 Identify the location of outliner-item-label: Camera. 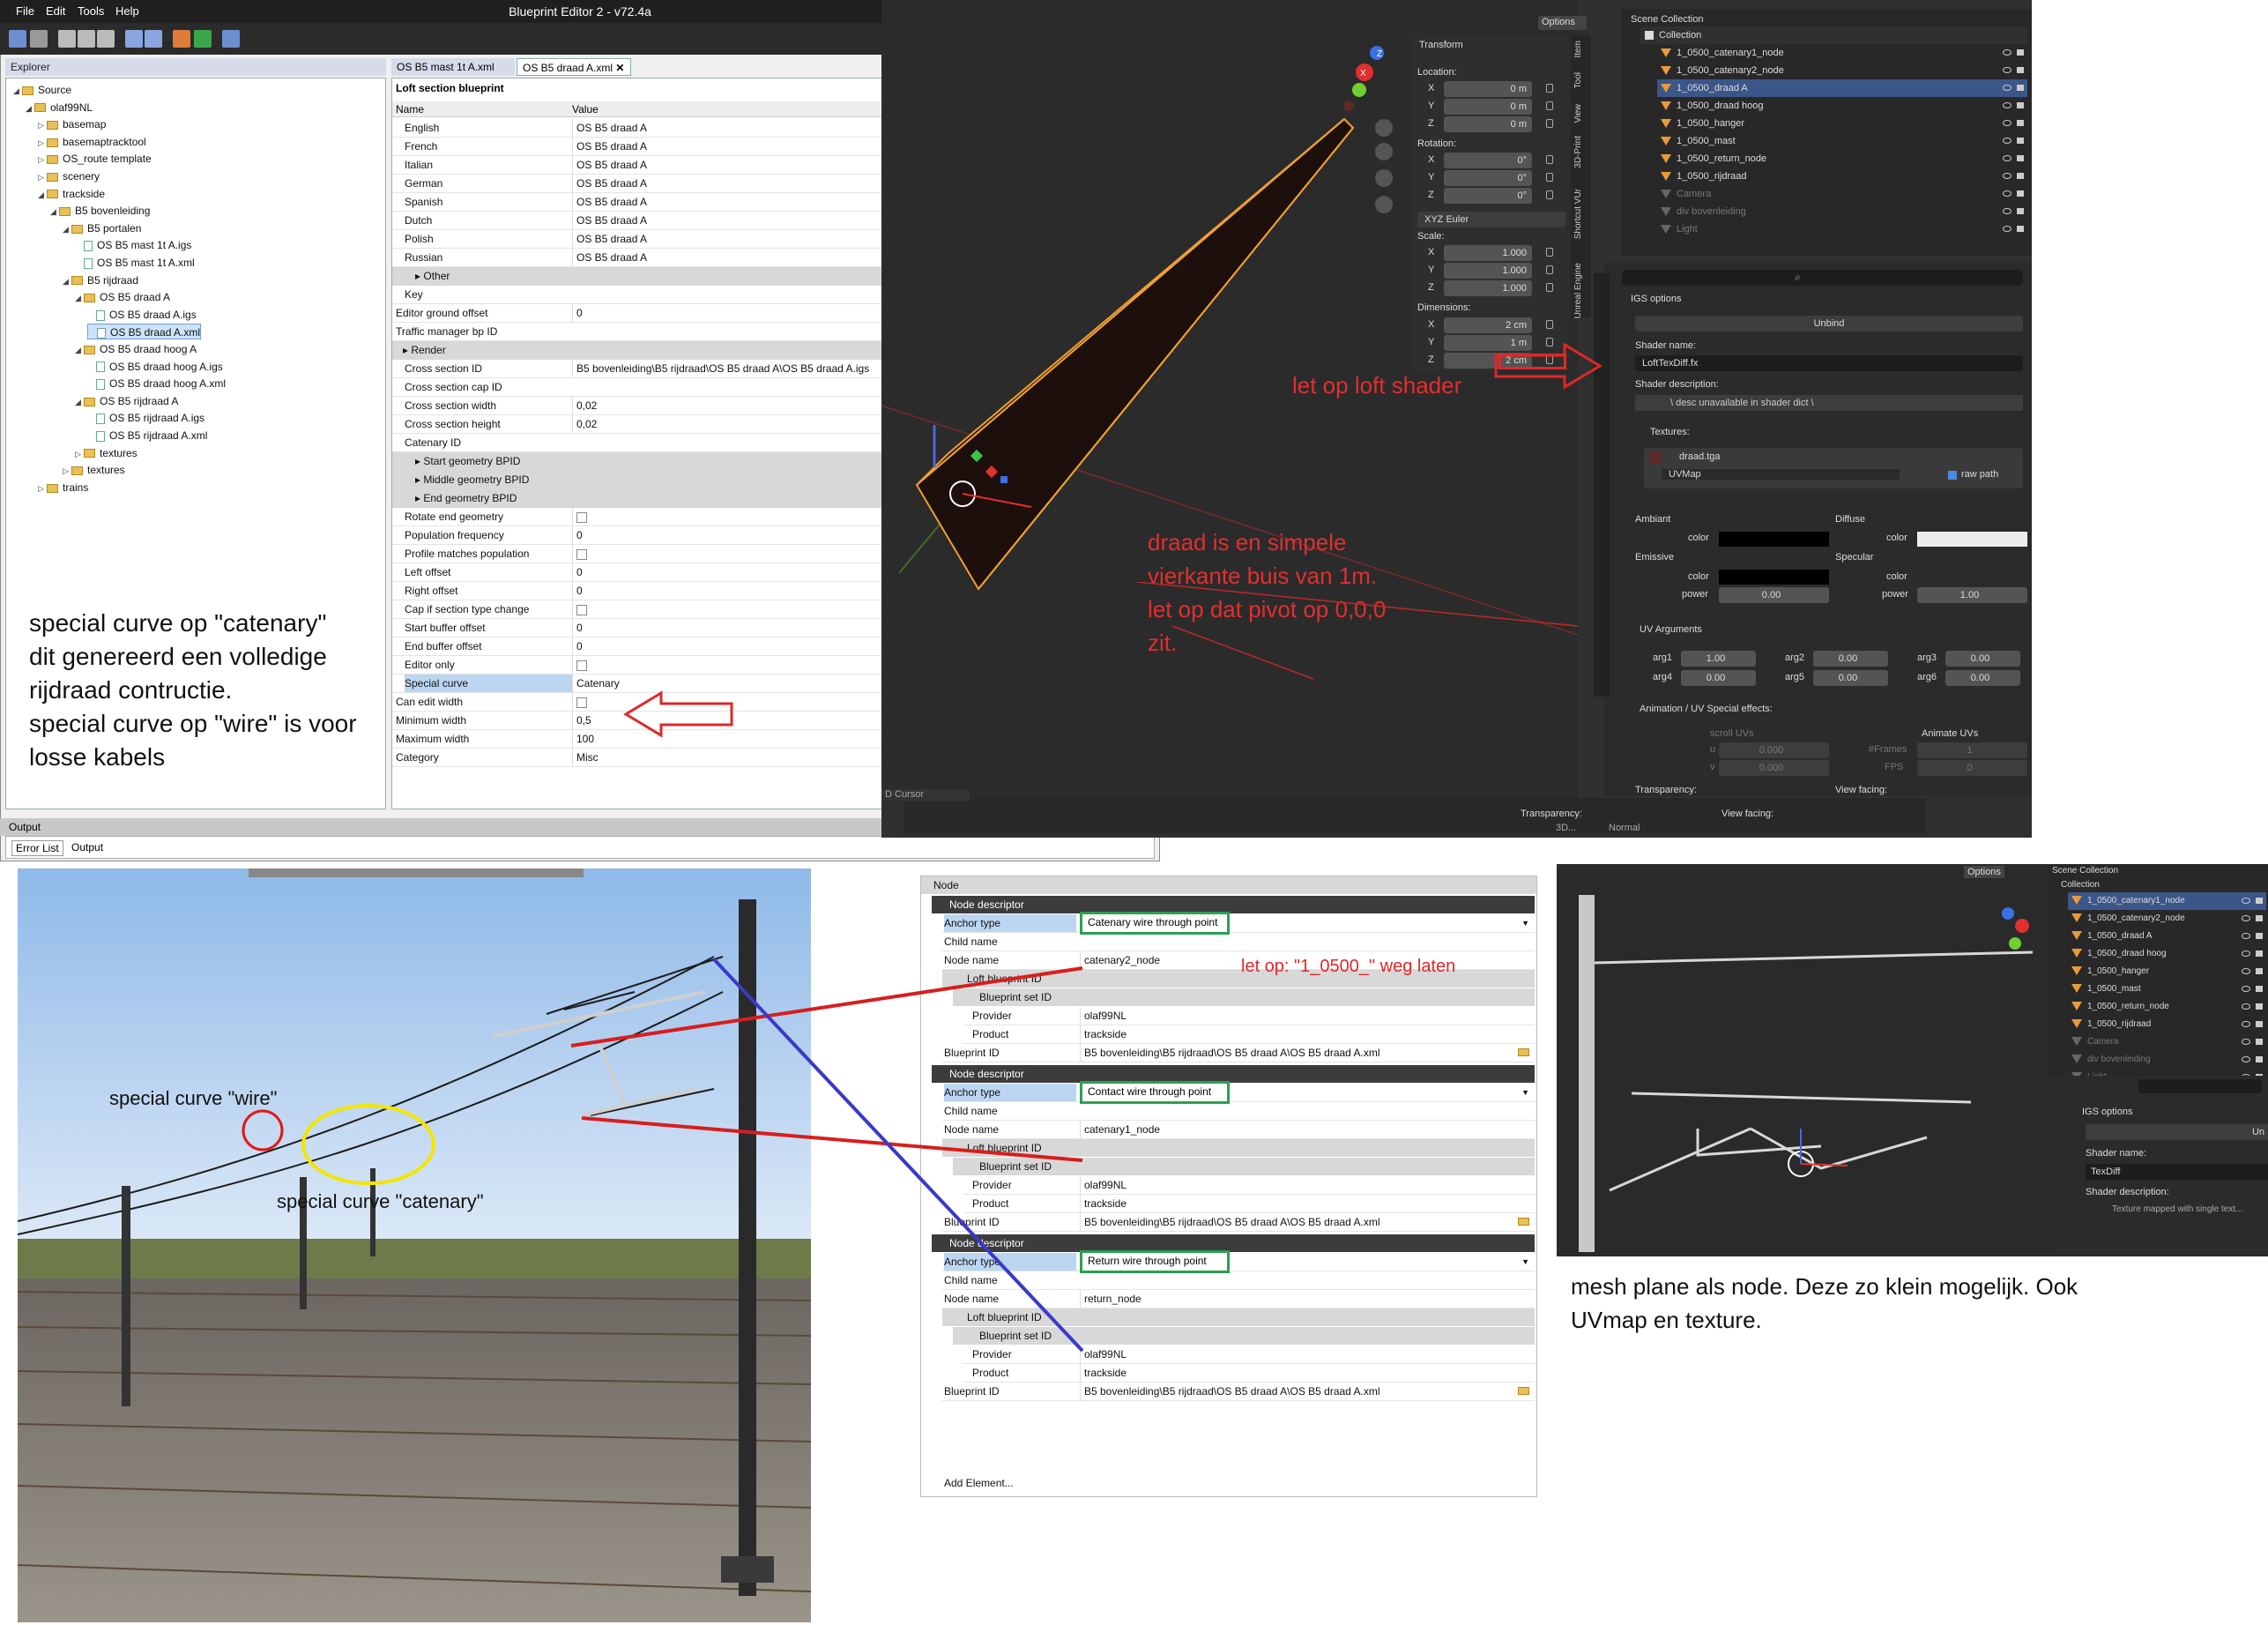
(2103, 1042).